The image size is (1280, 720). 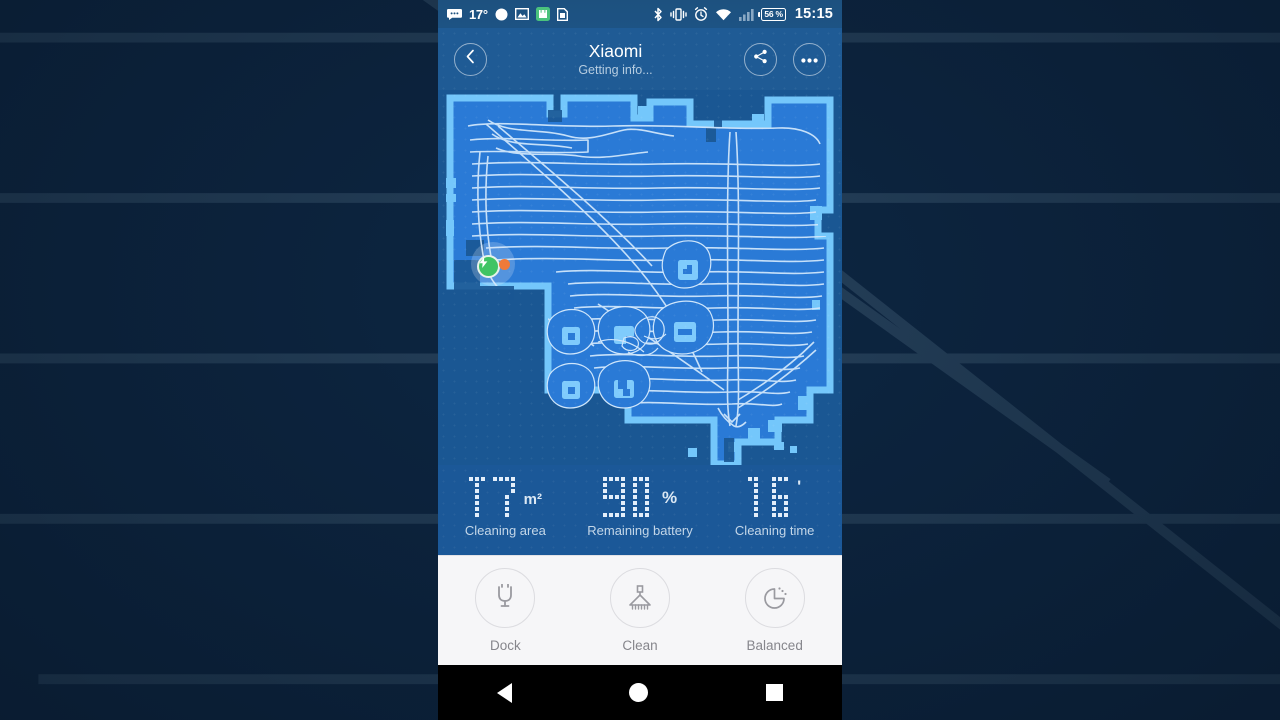 I want to click on stat-unit: m², so click(x=532, y=499).